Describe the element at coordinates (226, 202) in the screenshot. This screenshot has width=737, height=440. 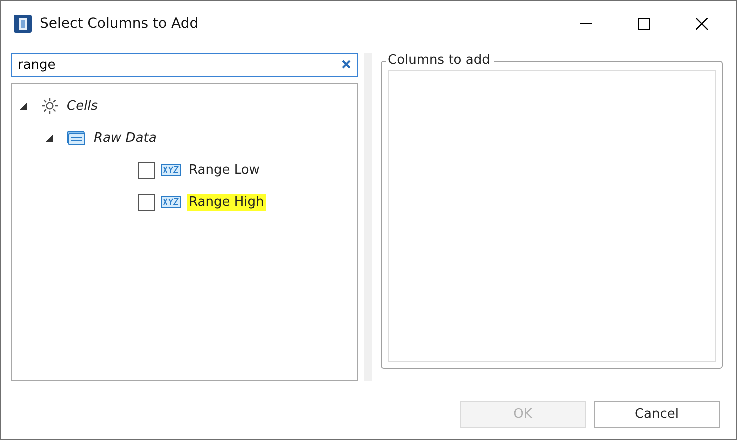
I see `tree-item: Range High` at that location.